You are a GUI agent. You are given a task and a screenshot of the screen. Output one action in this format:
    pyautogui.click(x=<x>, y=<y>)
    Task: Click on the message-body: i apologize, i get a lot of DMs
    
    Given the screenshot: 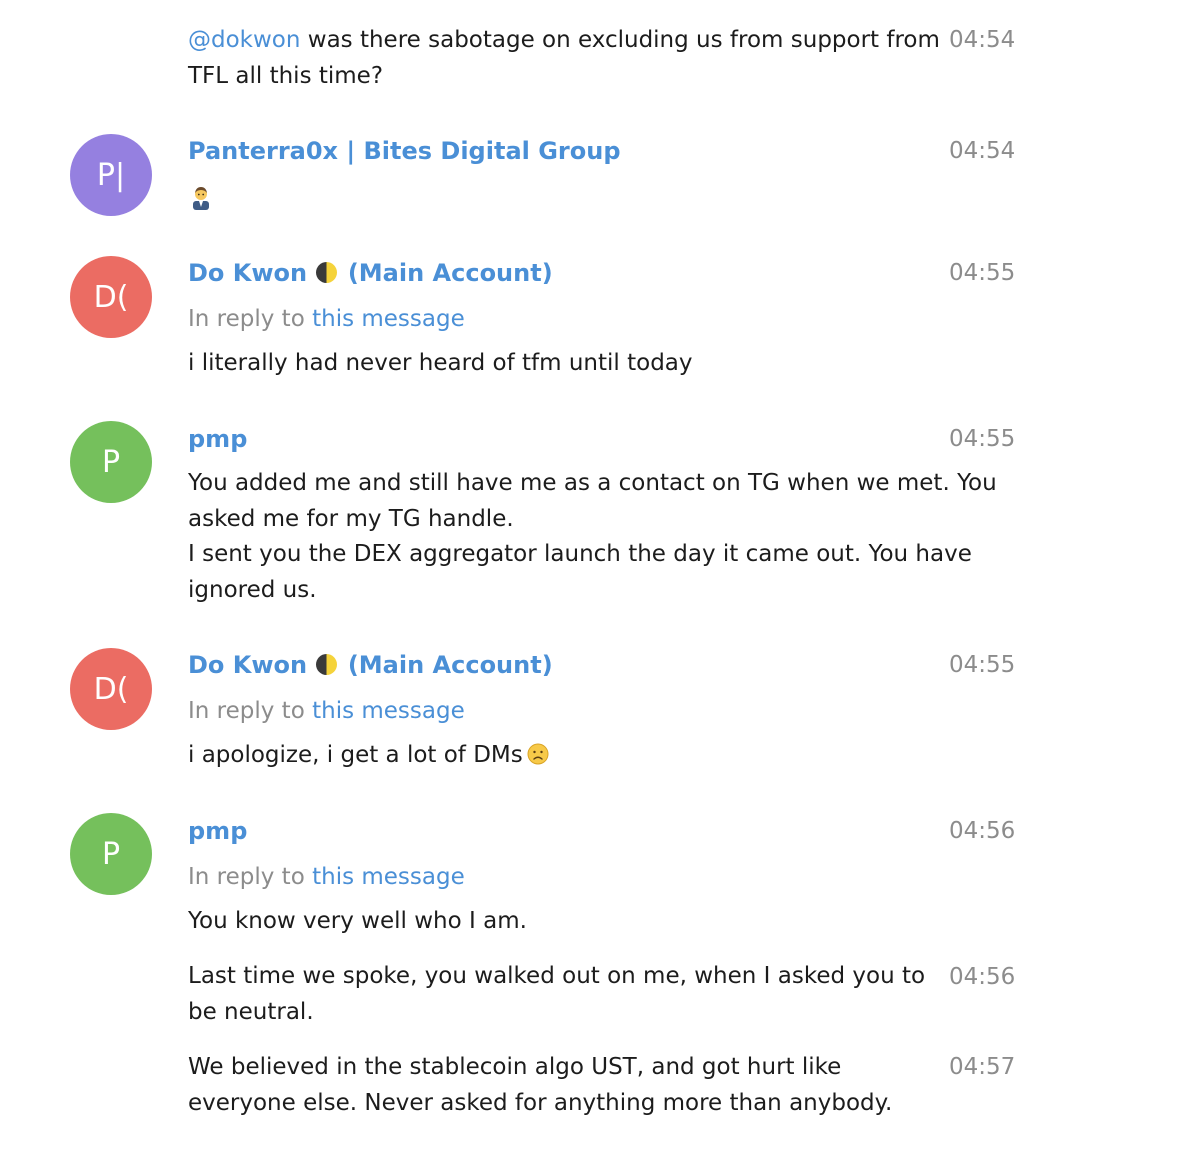 What is the action you would take?
    pyautogui.click(x=355, y=755)
    